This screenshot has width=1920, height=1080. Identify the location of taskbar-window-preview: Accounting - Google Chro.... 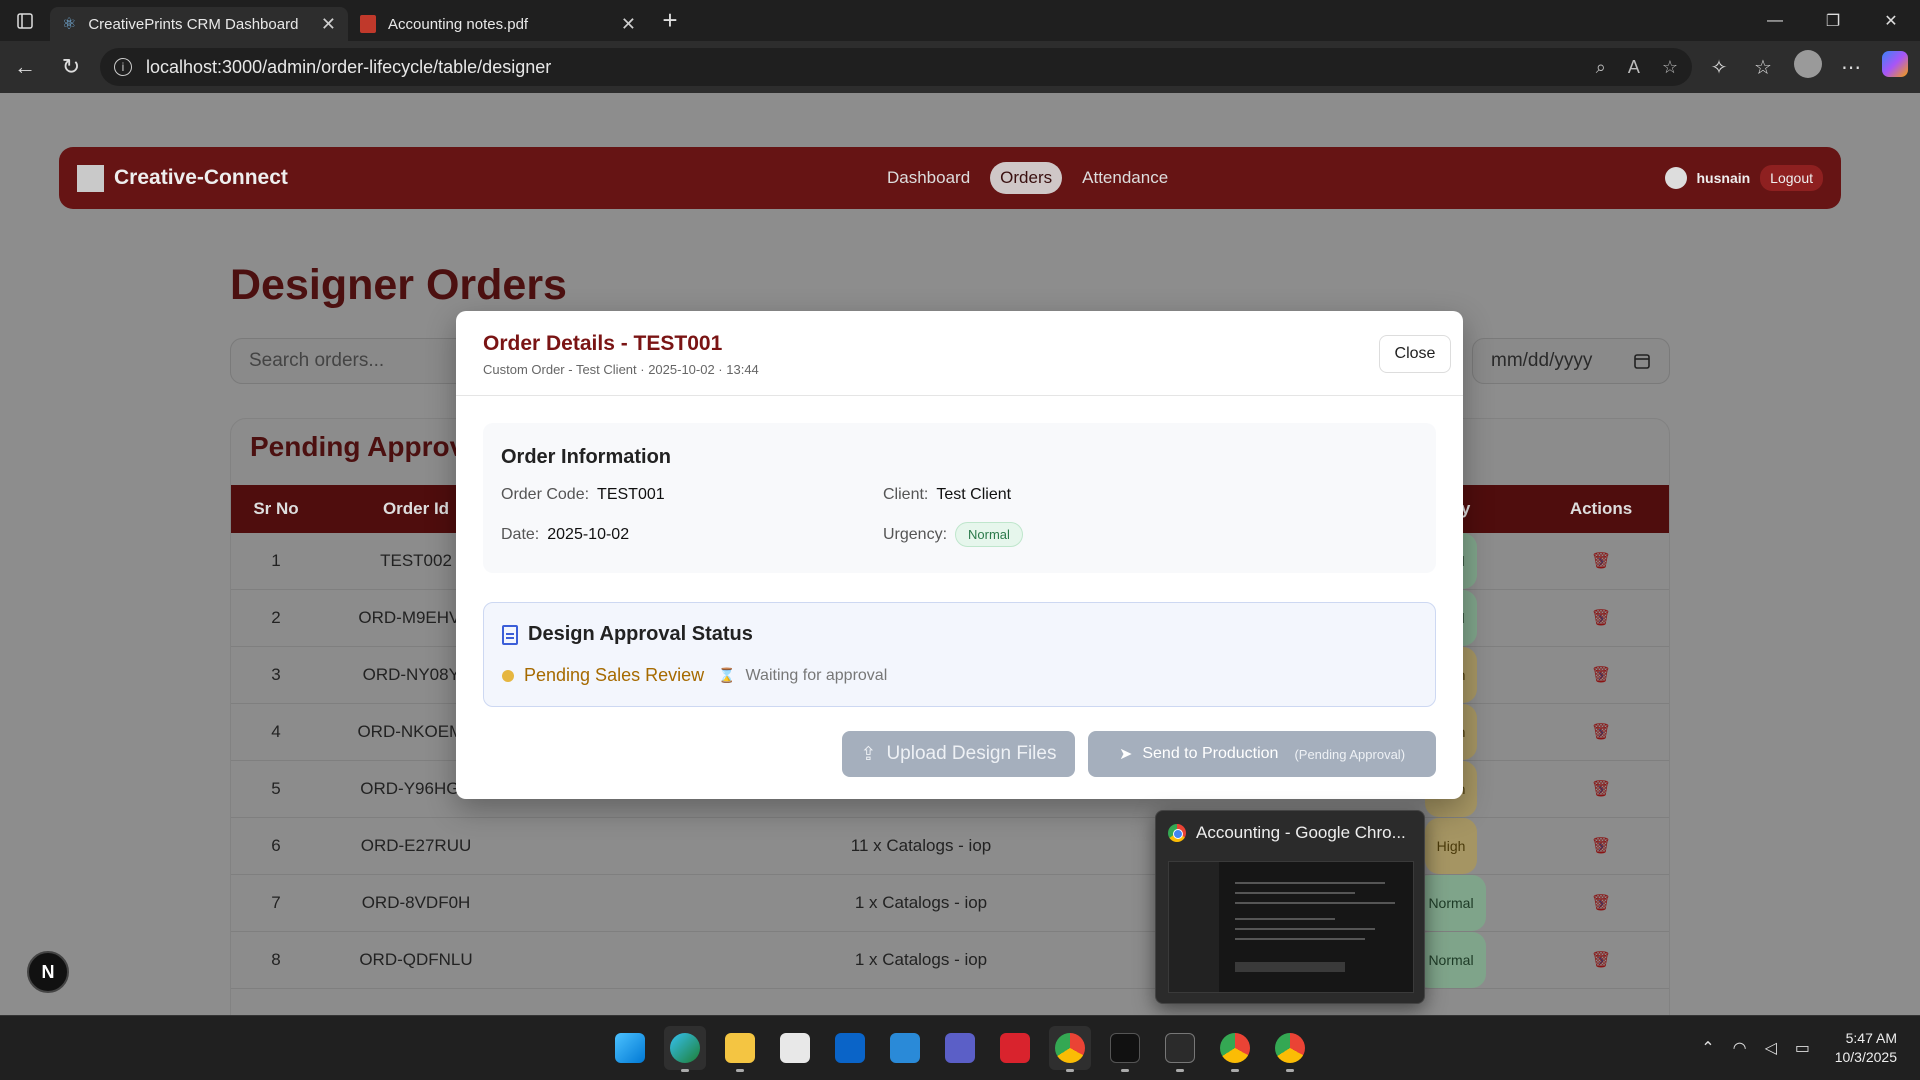
(1290, 907).